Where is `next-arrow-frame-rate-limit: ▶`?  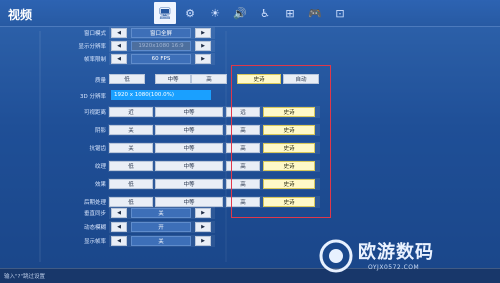
next-arrow-frame-rate-limit: ▶ is located at coordinates (203, 59).